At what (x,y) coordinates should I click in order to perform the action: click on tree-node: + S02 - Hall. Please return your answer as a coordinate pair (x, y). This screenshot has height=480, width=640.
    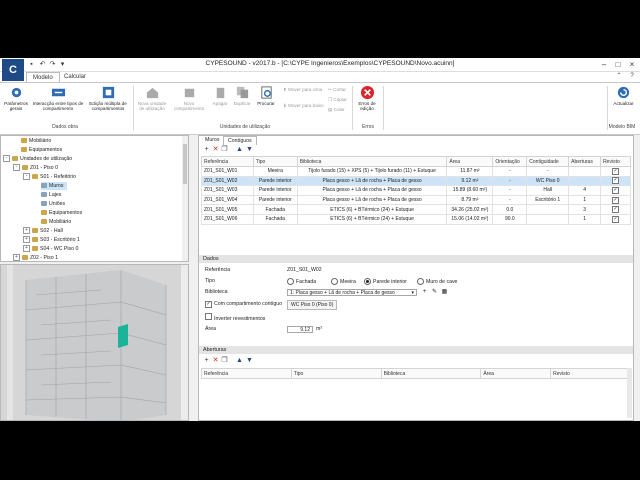
    Looking at the image, I should click on (43, 231).